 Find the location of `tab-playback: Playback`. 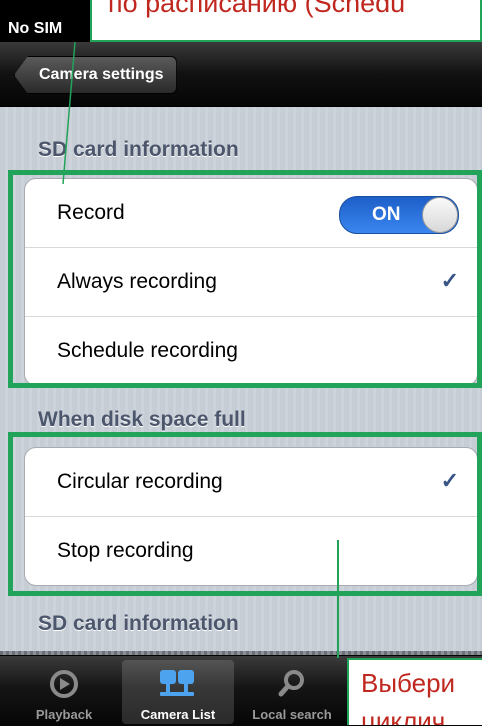

tab-playback: Playback is located at coordinates (64, 692).